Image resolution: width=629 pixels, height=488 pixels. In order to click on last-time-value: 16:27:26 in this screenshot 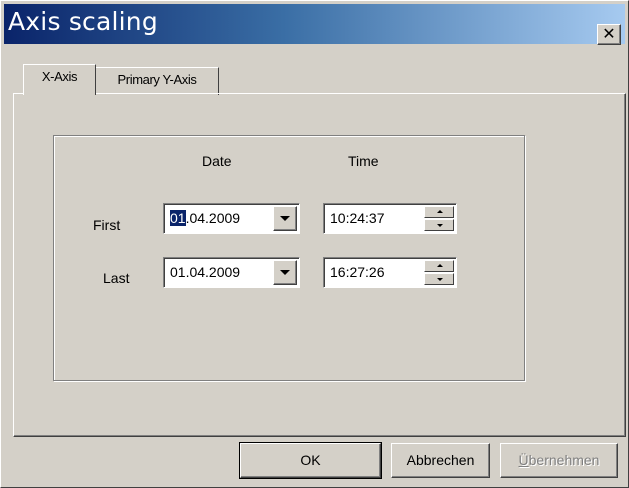, I will do `click(357, 272)`.